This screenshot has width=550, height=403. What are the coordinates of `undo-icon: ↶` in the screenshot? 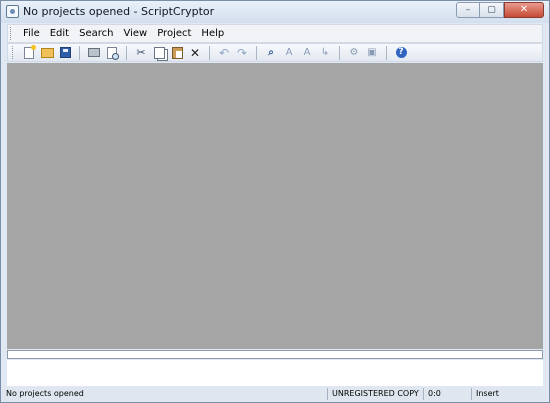 It's located at (224, 53).